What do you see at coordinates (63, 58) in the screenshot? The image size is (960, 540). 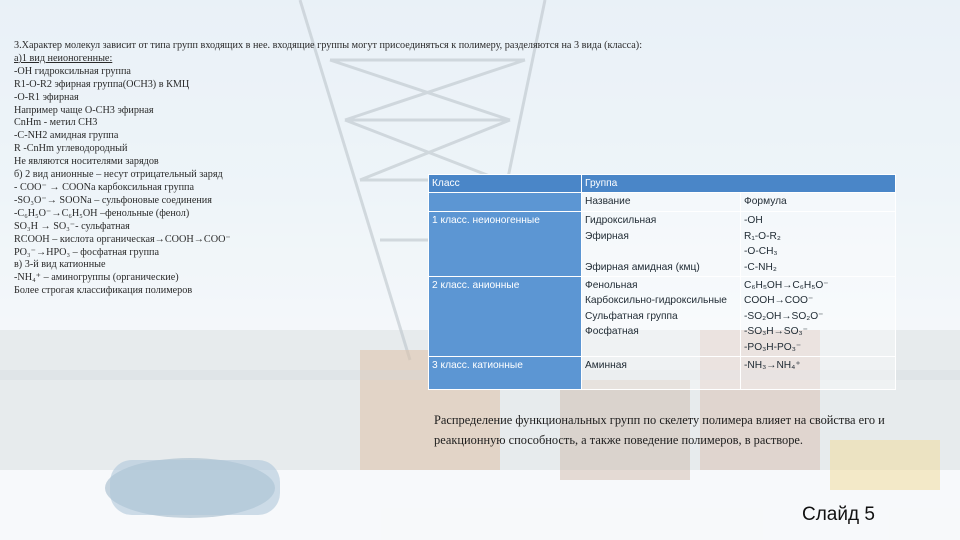 I see `text-line: а)1 вид неионогенные:` at bounding box center [63, 58].